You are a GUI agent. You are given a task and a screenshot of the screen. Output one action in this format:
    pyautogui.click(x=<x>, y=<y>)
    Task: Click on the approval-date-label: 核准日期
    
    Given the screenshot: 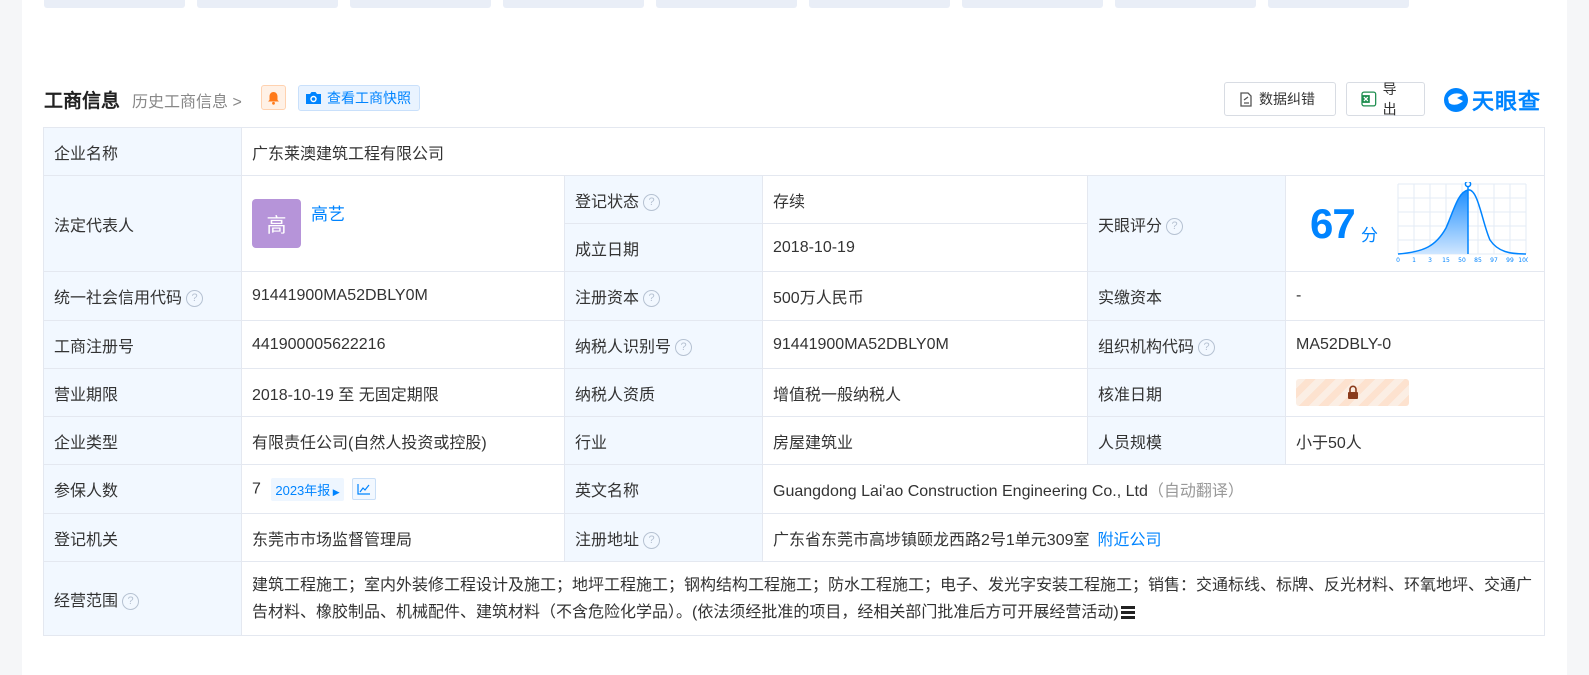 What is the action you would take?
    pyautogui.click(x=1186, y=392)
    